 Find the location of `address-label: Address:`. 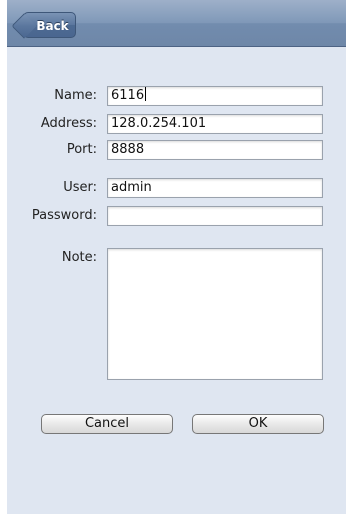

address-label: Address: is located at coordinates (68, 123).